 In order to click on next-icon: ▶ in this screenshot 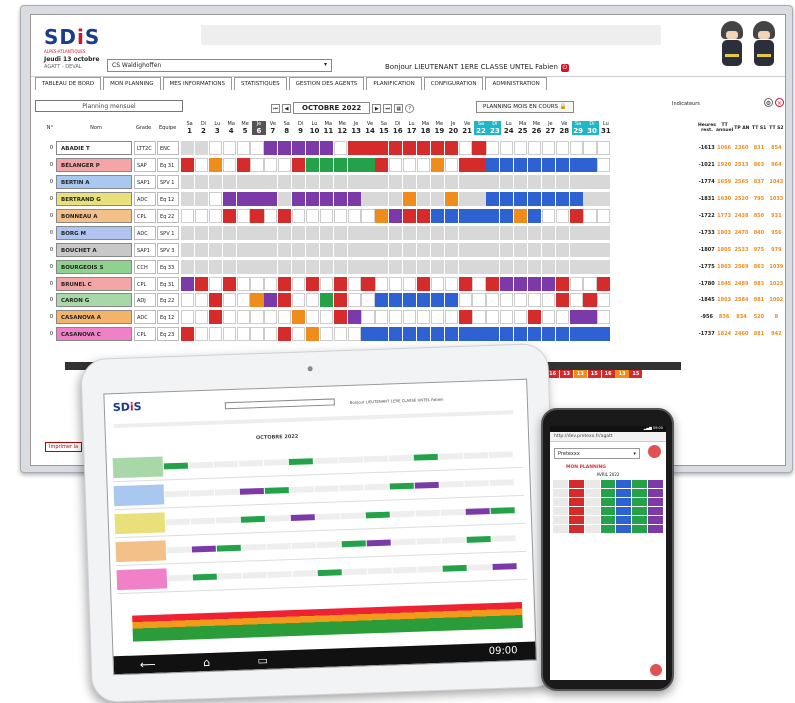, I will do `click(377, 108)`.